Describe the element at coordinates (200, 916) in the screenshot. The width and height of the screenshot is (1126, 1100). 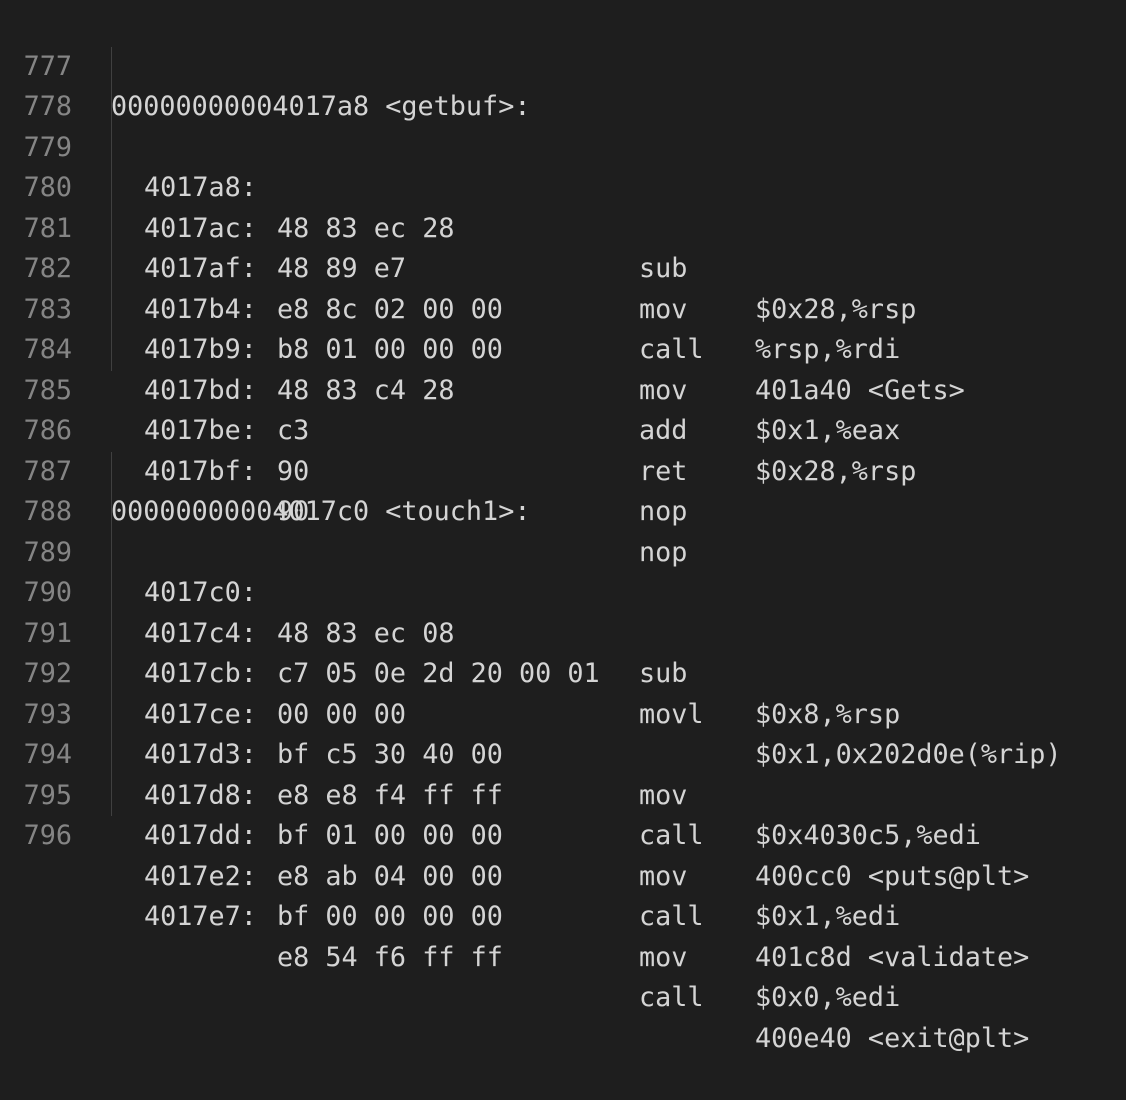
I see `instruction-address: 4017e7:` at that location.